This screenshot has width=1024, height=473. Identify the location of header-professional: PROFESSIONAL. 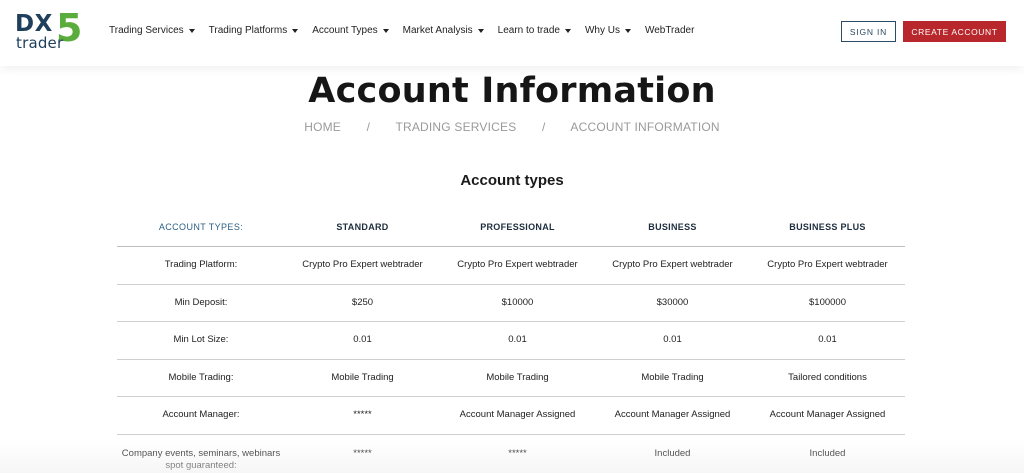
(517, 226).